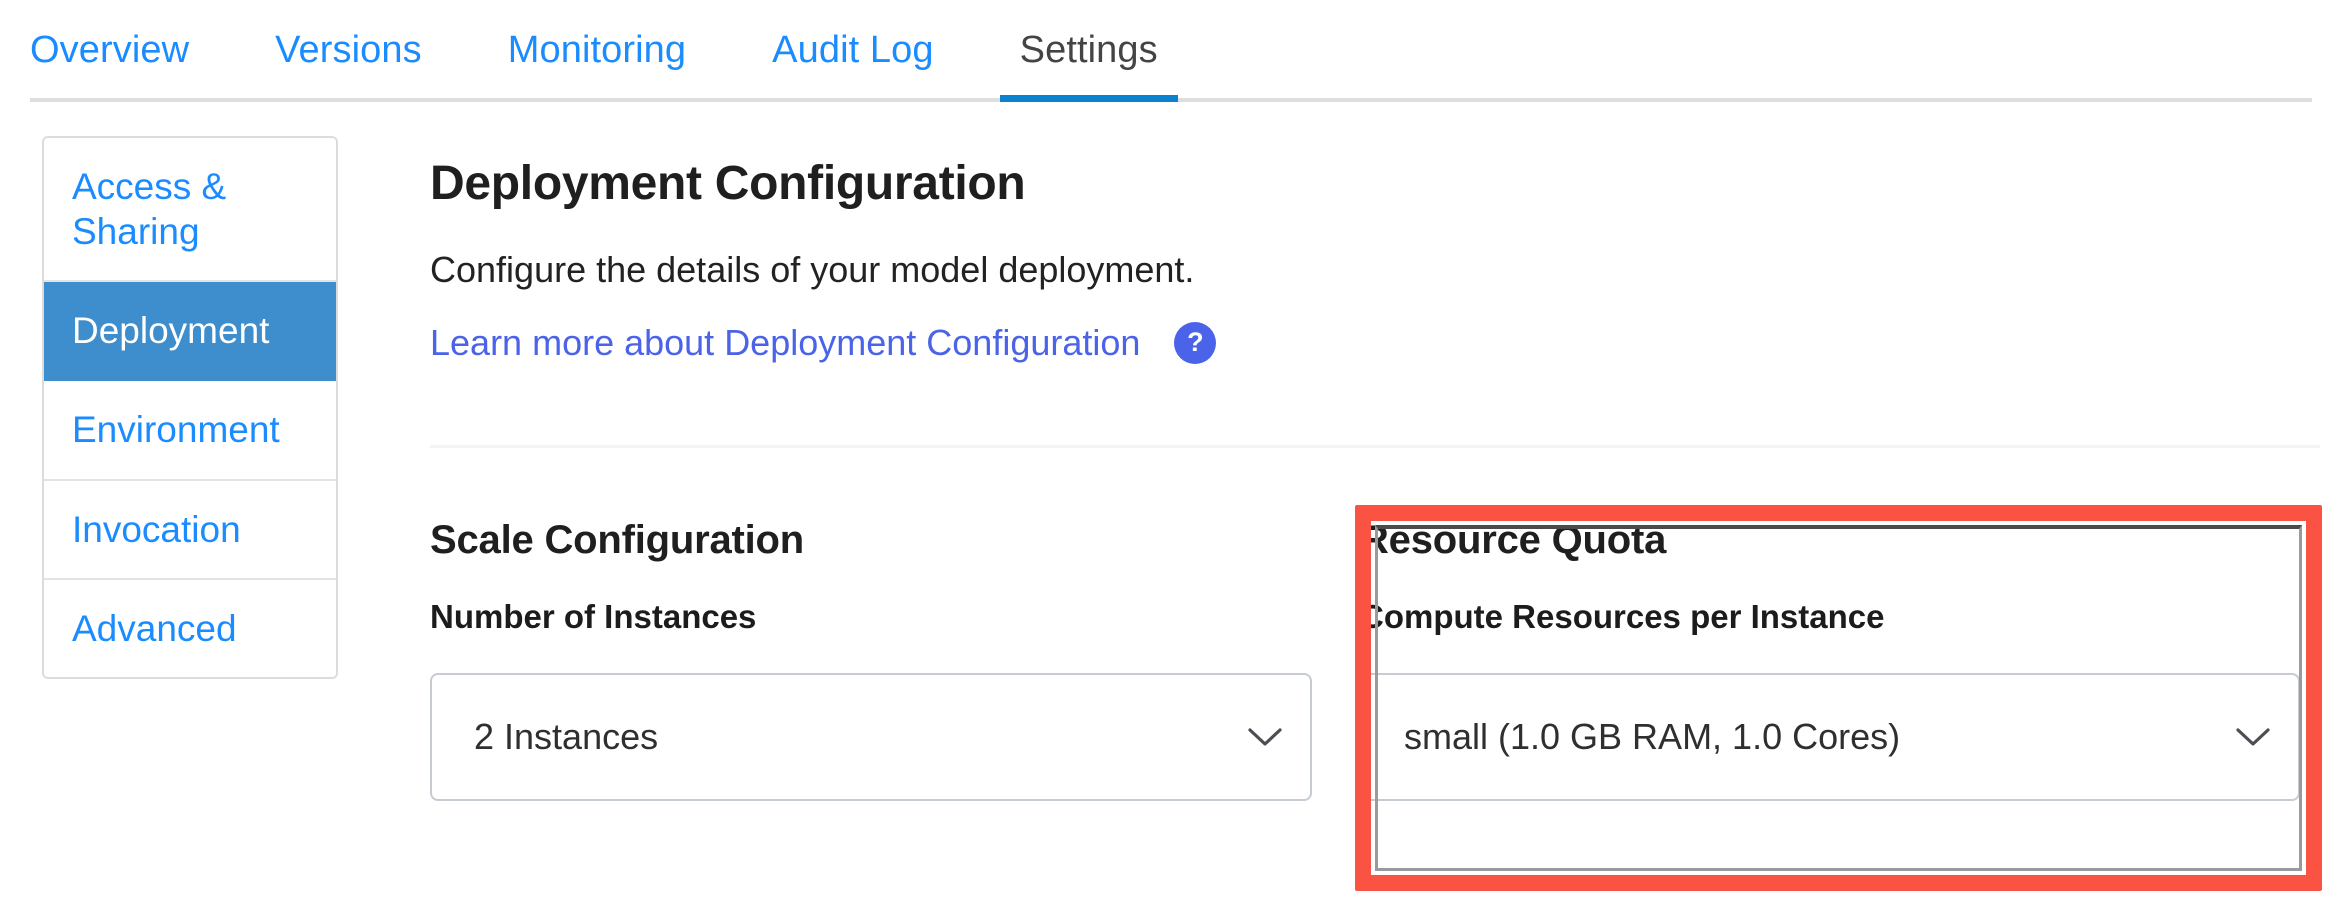 The height and width of the screenshot is (900, 2342). I want to click on tab-versions: Versions, so click(348, 50).